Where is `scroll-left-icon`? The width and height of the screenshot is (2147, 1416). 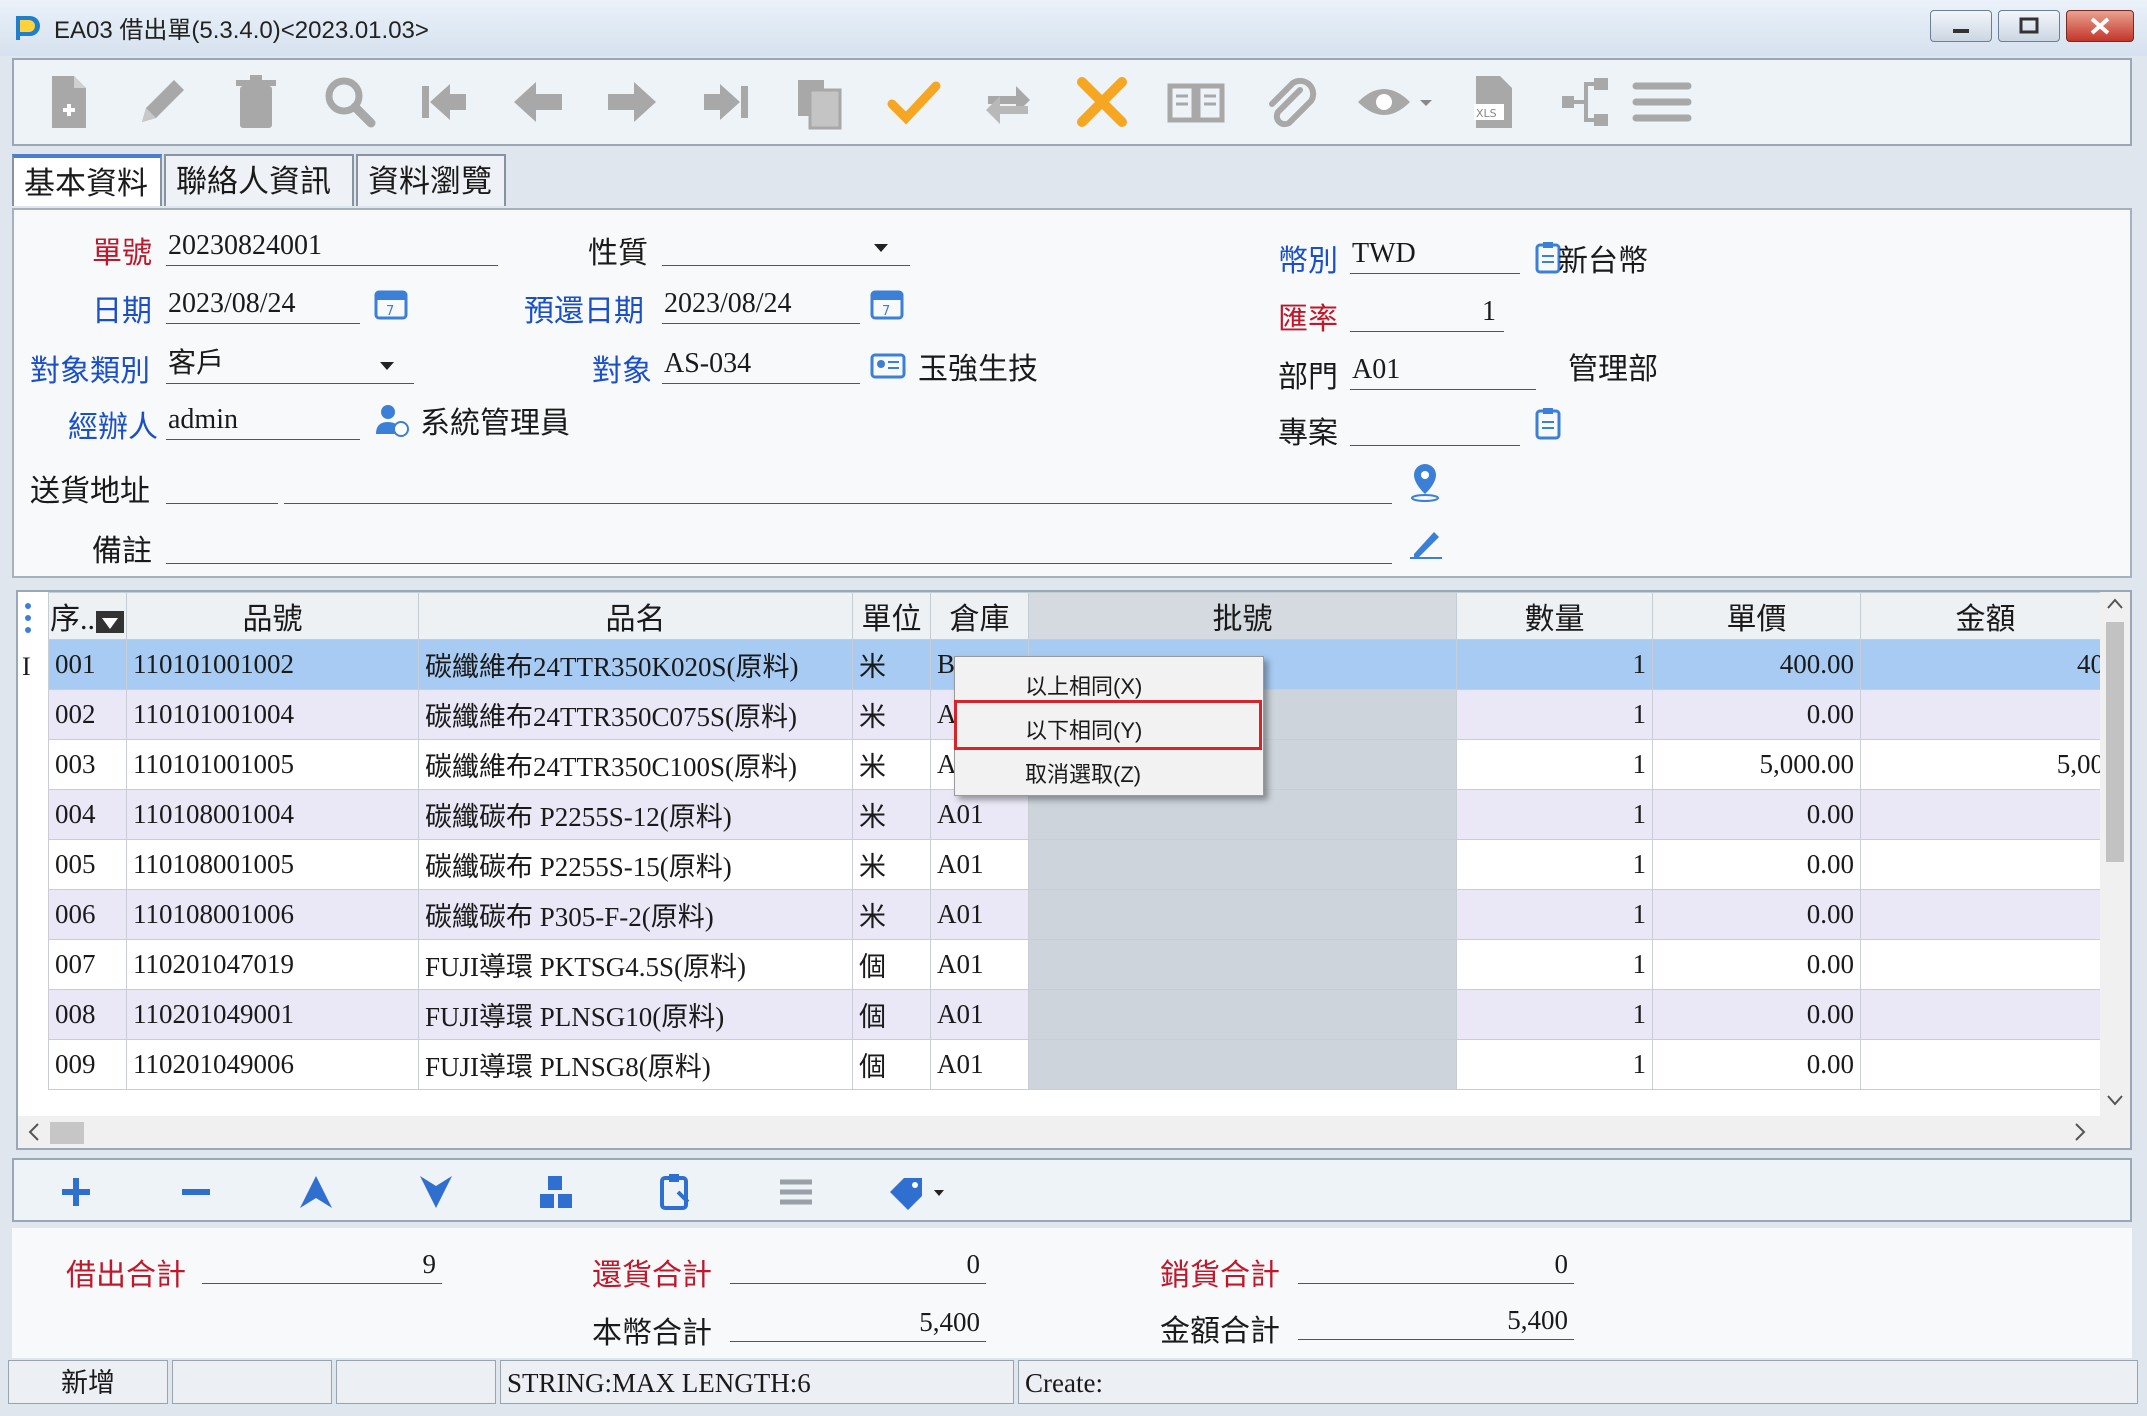
scroll-left-icon is located at coordinates (34, 1132).